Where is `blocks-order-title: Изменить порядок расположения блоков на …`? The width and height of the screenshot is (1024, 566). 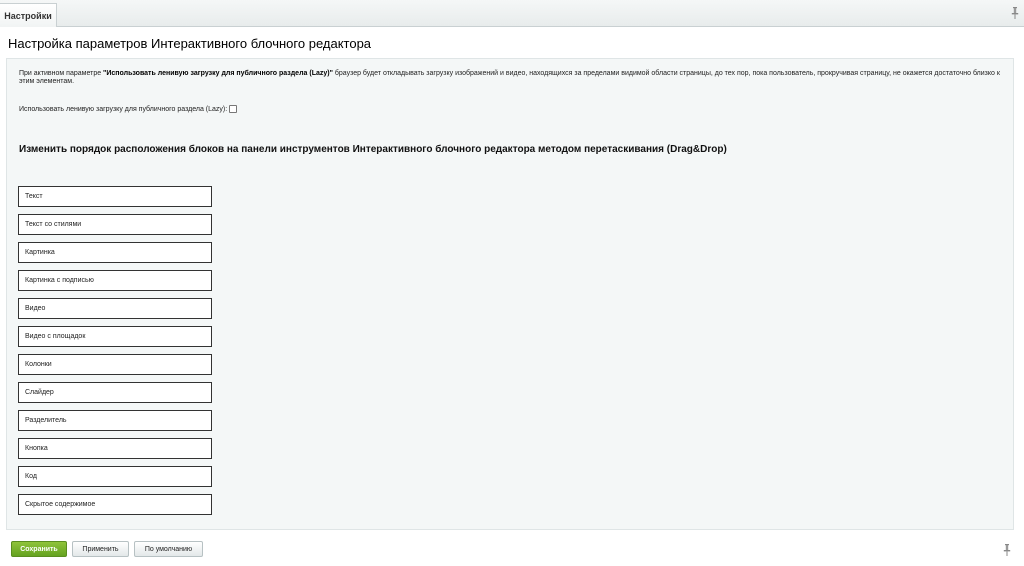
blocks-order-title: Изменить порядок расположения блоков на … is located at coordinates (373, 149).